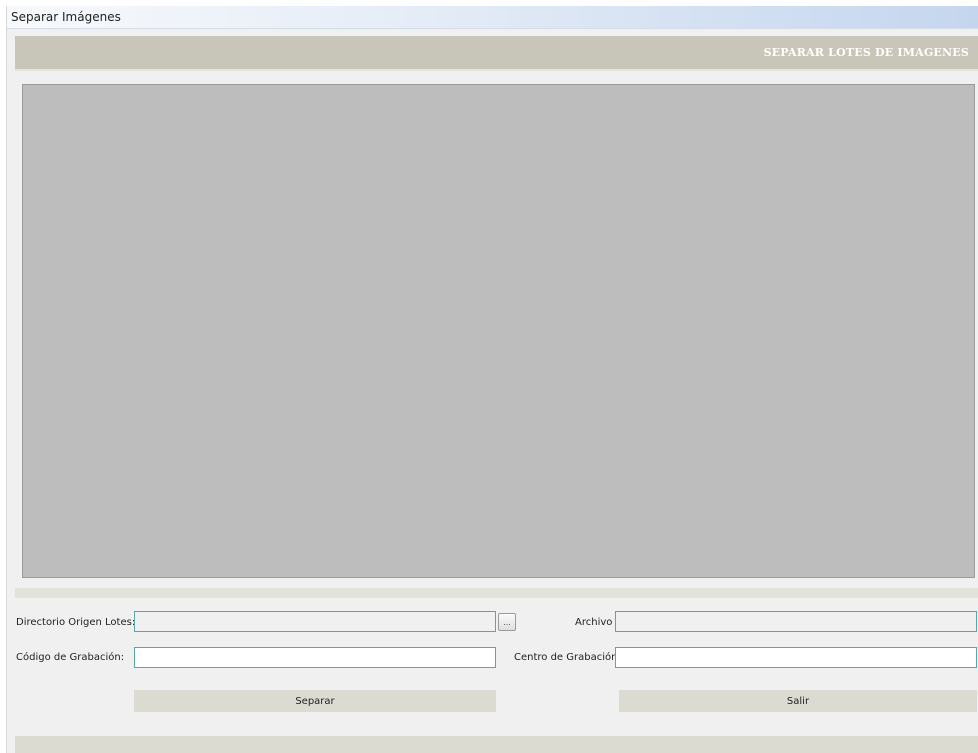 The image size is (978, 753). What do you see at coordinates (798, 701) in the screenshot?
I see `salir-button: Salir` at bounding box center [798, 701].